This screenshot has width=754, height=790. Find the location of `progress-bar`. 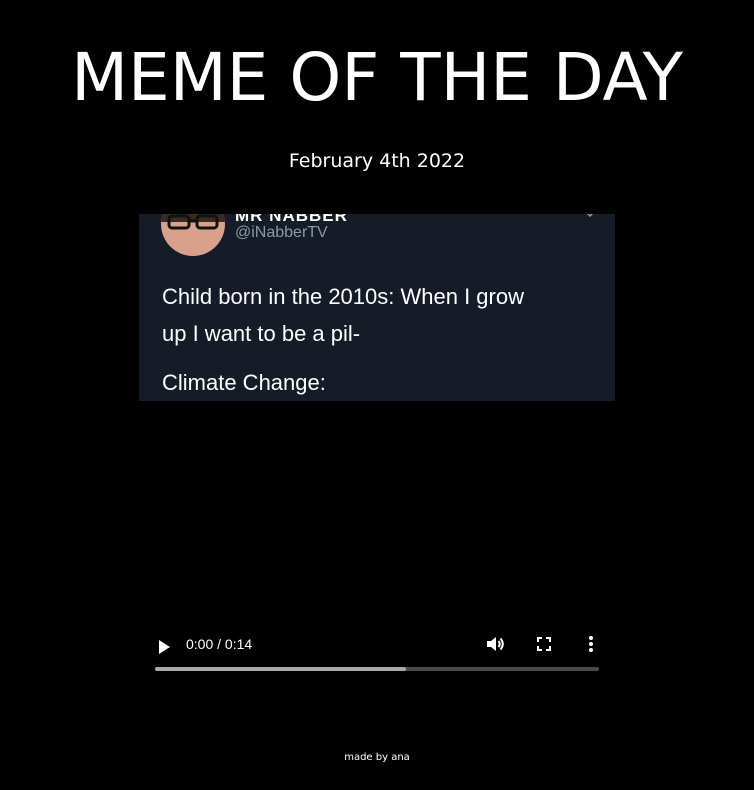

progress-bar is located at coordinates (377, 669).